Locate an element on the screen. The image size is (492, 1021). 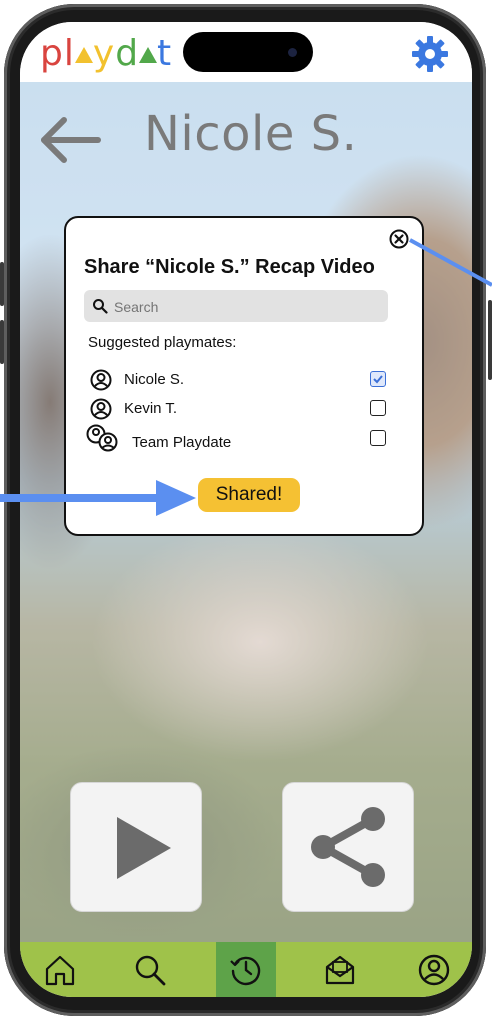
power-button is located at coordinates (490, 340).